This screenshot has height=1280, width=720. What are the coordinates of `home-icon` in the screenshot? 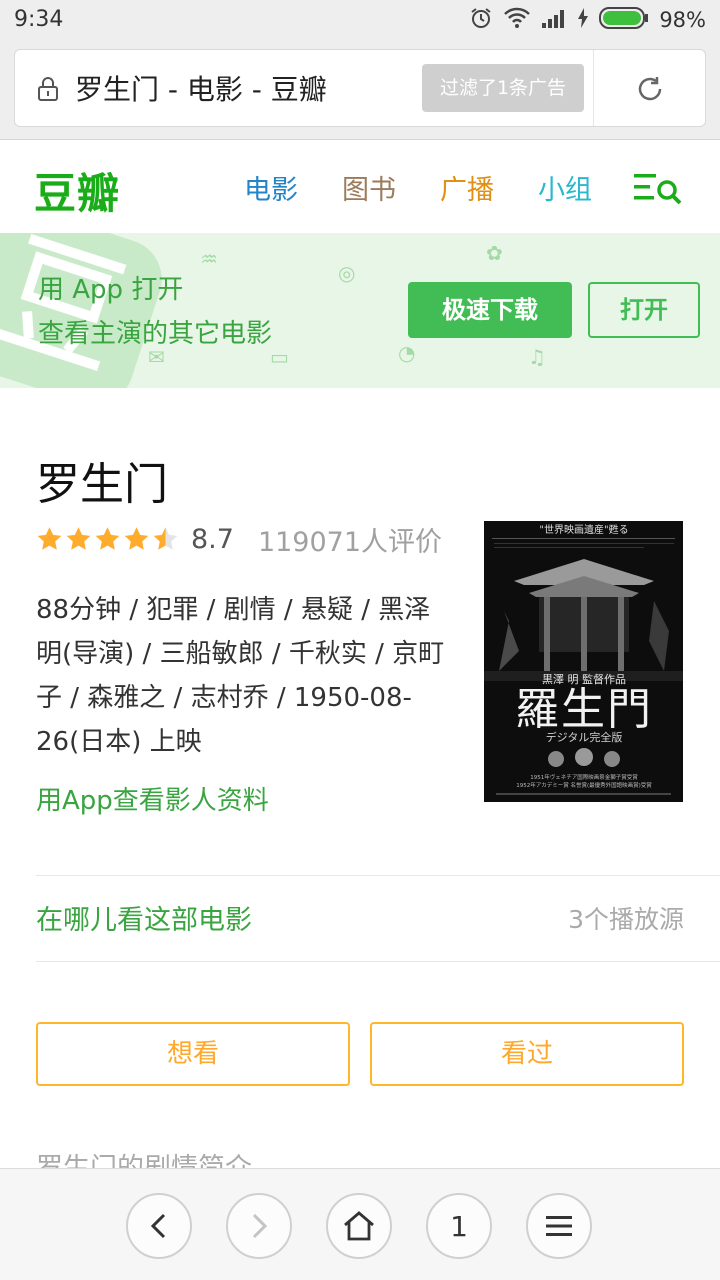 It's located at (359, 1226).